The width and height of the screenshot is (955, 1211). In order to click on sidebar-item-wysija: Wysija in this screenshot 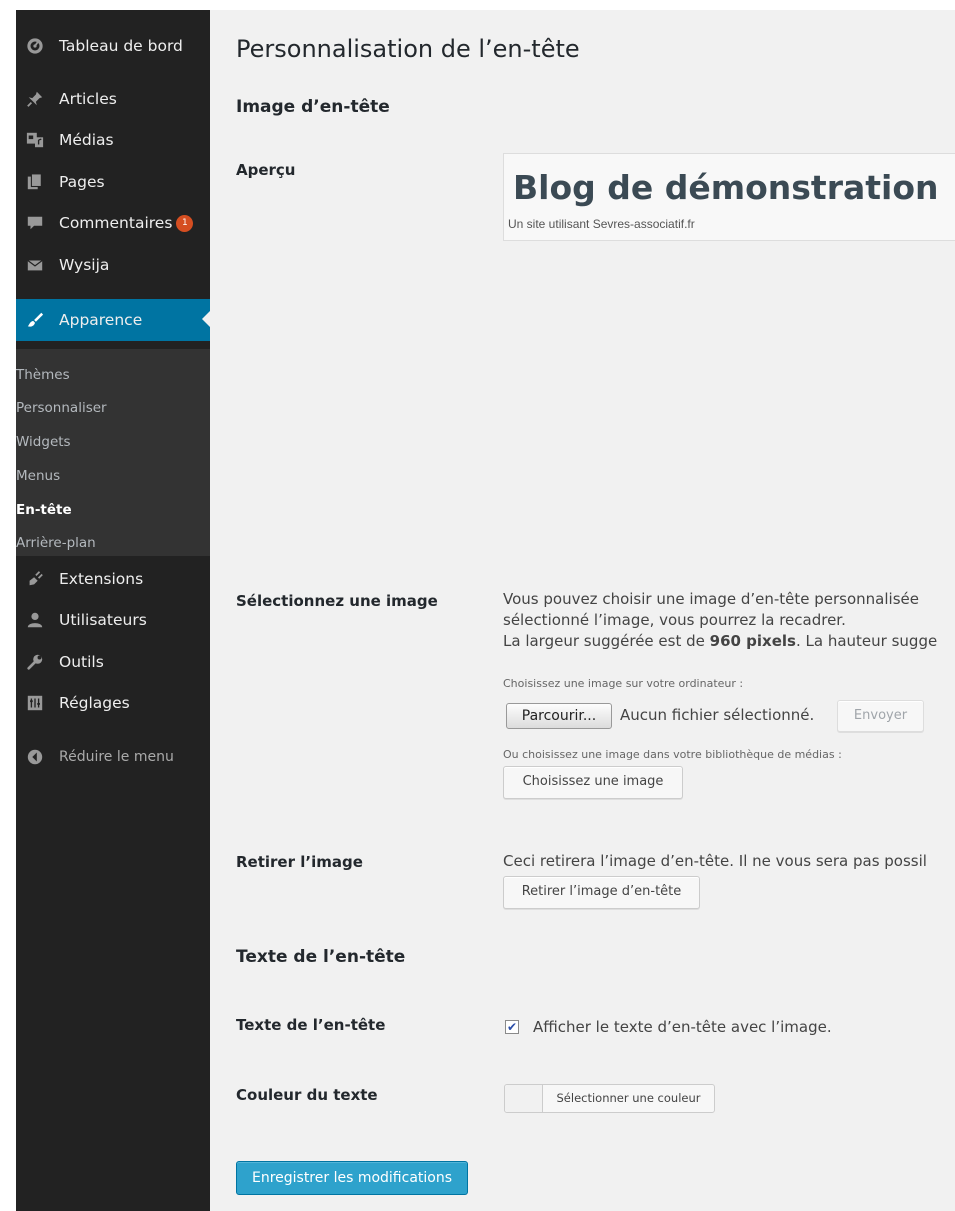, I will do `click(113, 265)`.